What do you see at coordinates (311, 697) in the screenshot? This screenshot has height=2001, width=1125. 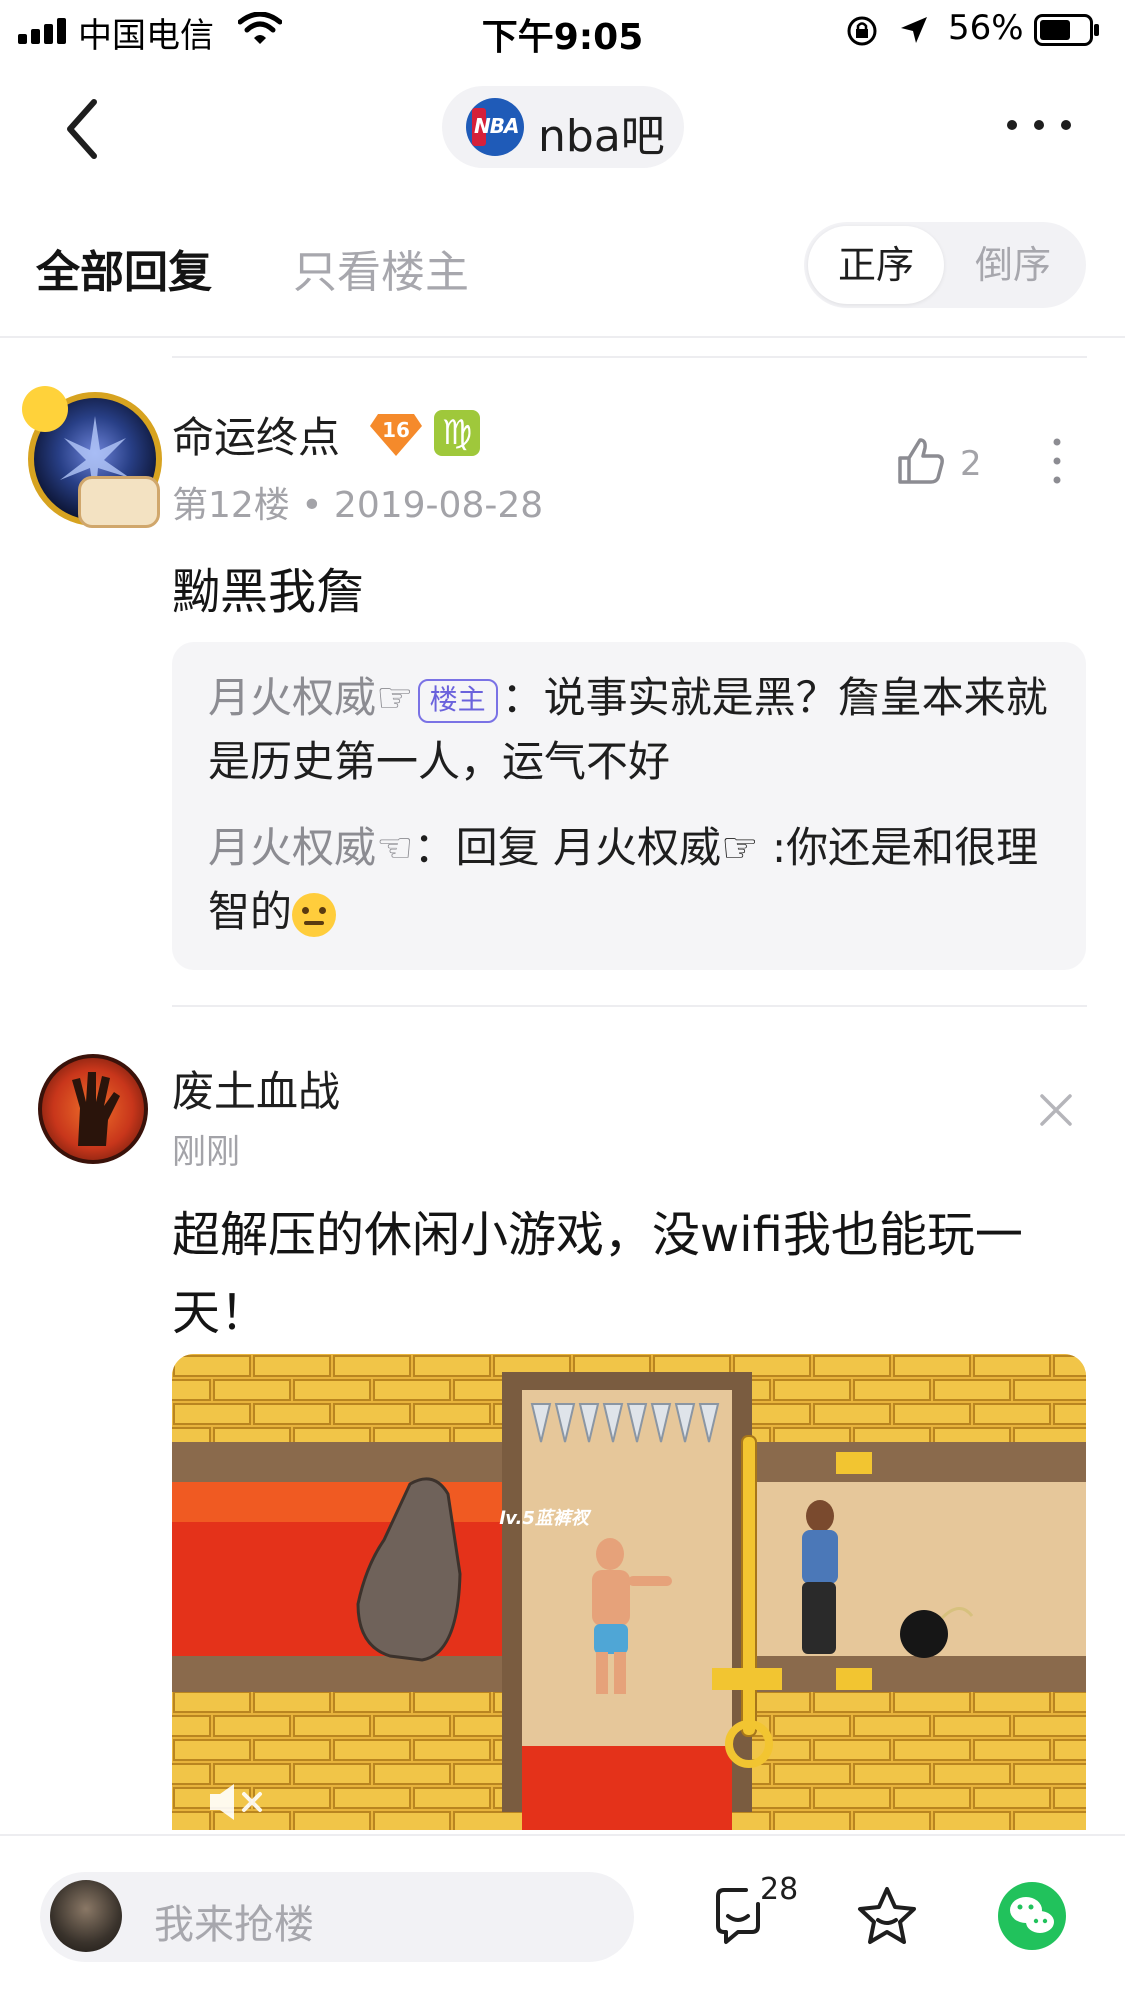 I see `reply-author: 月火权威☞` at bounding box center [311, 697].